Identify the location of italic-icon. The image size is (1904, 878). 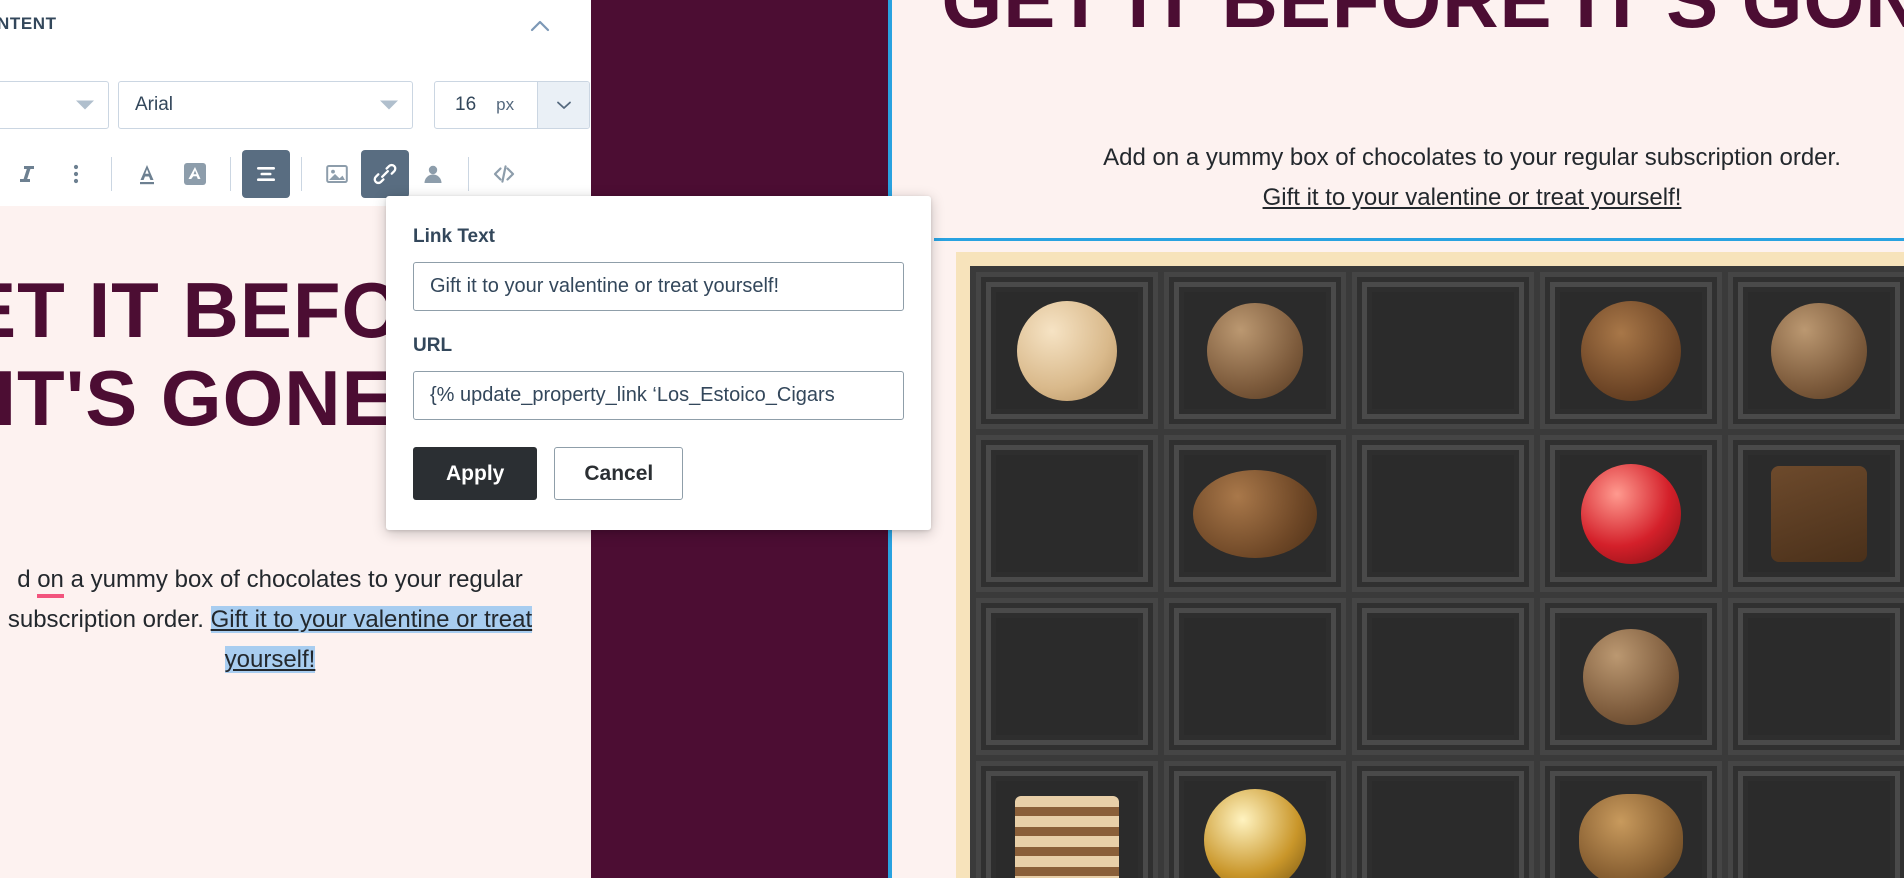
(27, 174).